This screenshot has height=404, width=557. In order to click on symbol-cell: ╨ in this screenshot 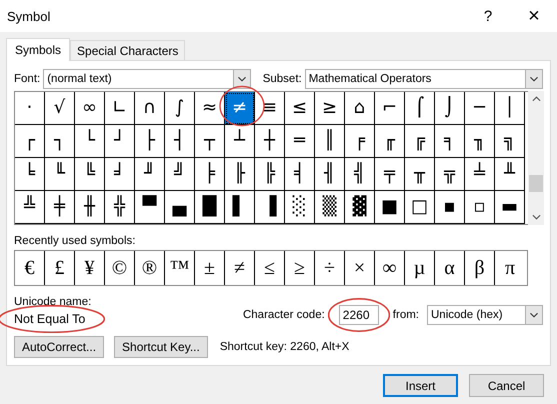, I will do `click(510, 174)`.